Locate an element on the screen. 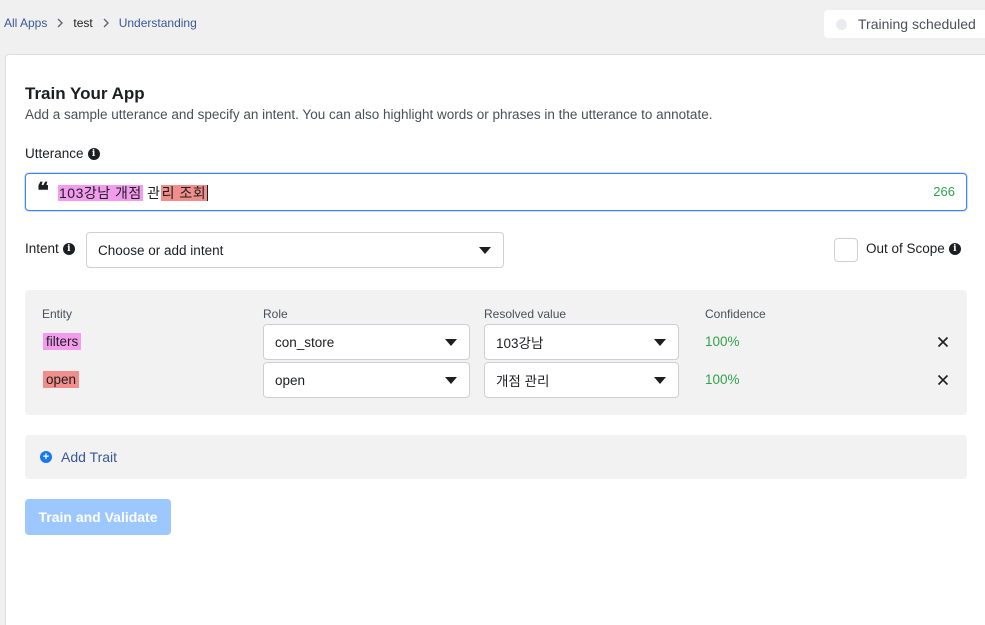 The width and height of the screenshot is (985, 625). intent-label-text: Intent is located at coordinates (42, 248).